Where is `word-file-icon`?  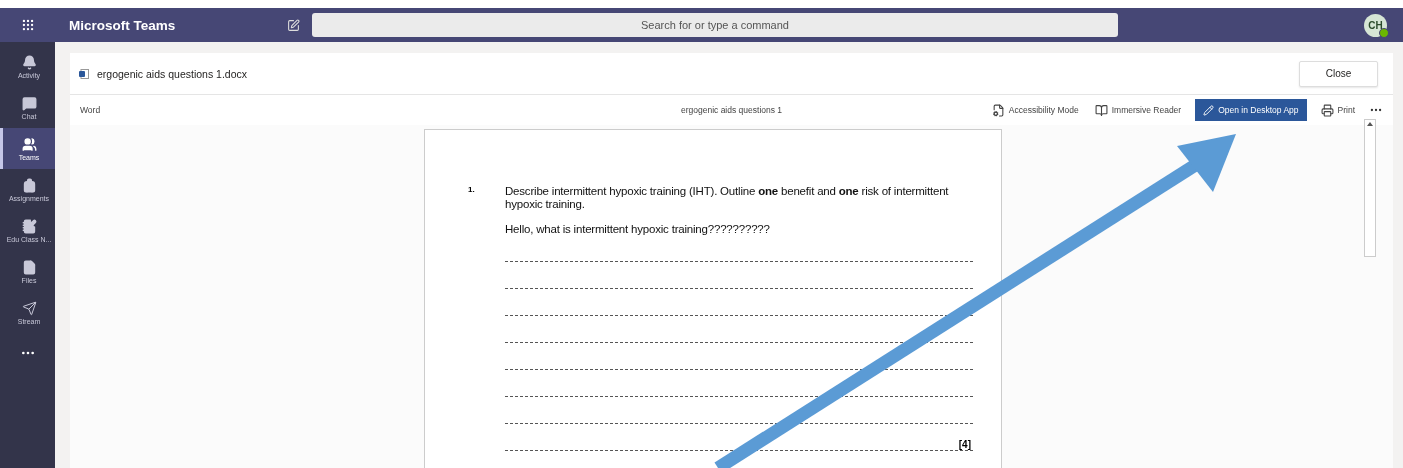
word-file-icon is located at coordinates (84, 73).